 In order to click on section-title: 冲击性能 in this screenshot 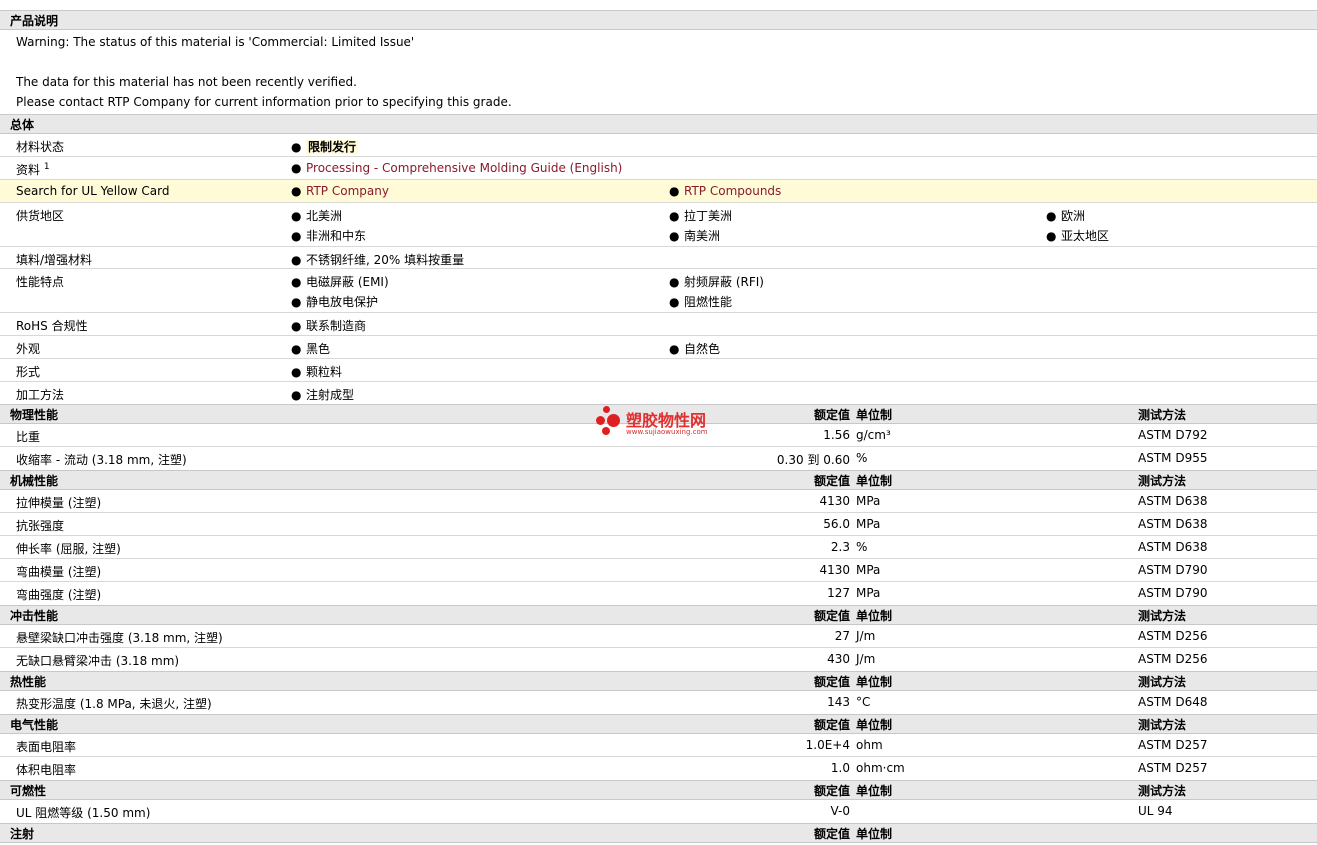, I will do `click(34, 616)`.